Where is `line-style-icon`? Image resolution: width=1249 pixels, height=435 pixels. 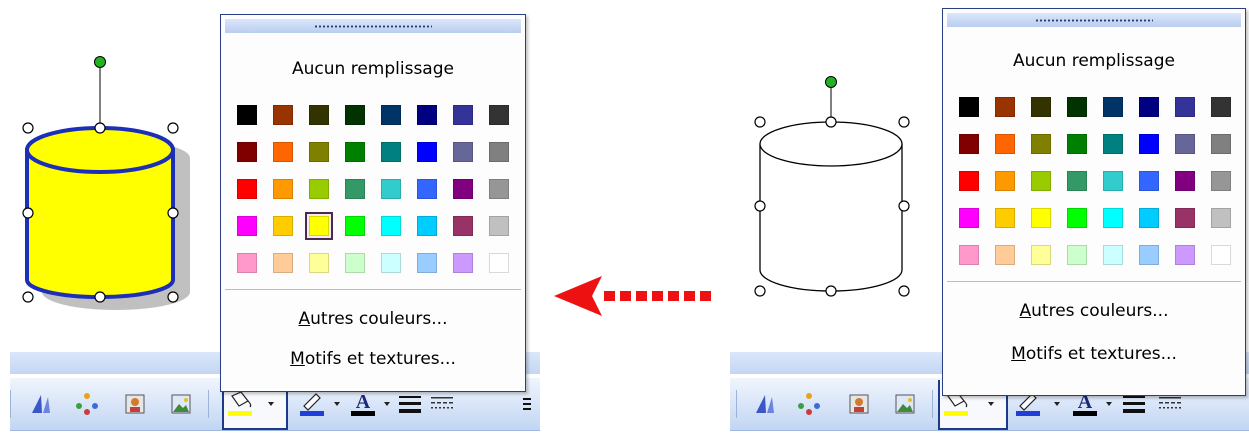
line-style-icon is located at coordinates (410, 404).